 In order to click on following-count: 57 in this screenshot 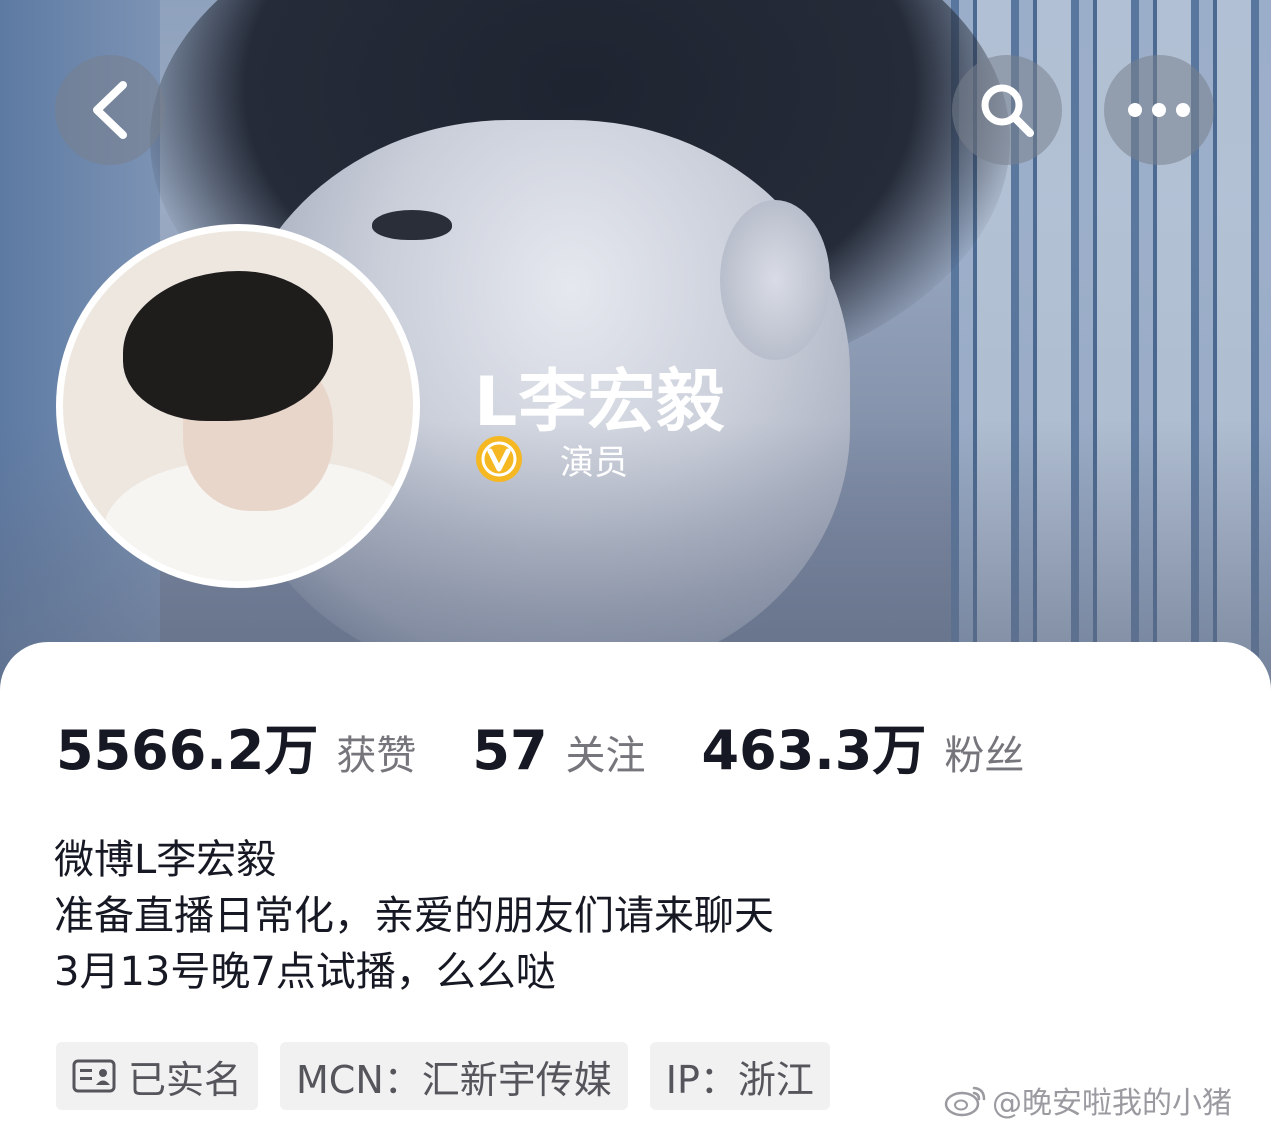, I will do `click(509, 750)`.